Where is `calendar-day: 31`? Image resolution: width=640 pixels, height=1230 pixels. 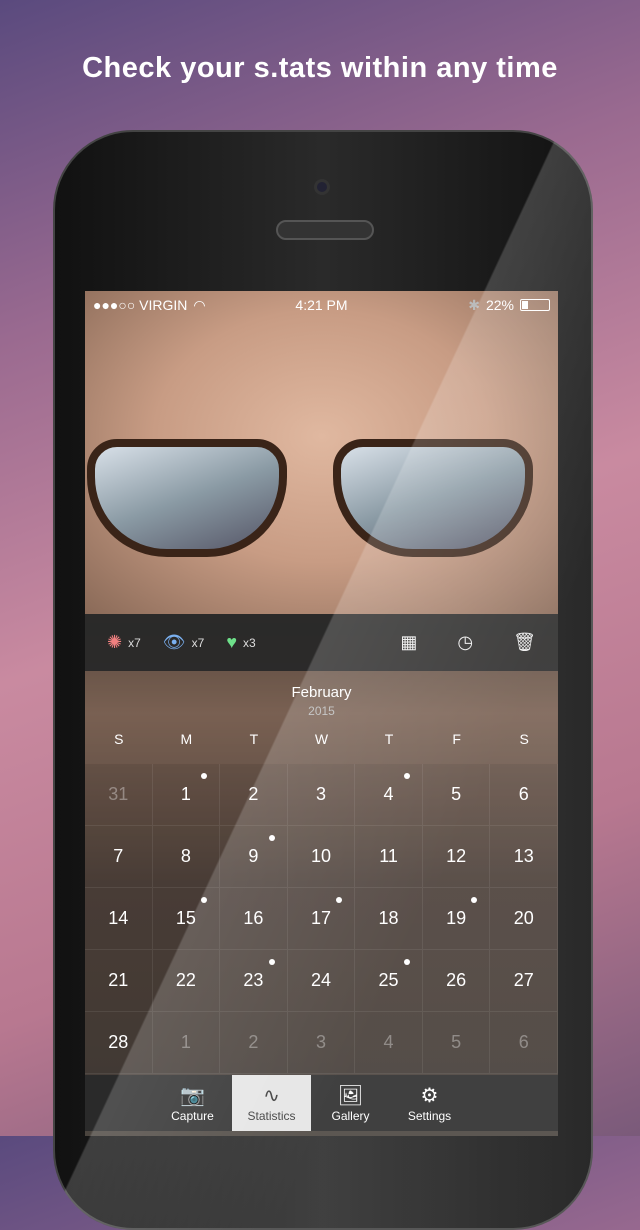
calendar-day: 31 is located at coordinates (119, 795).